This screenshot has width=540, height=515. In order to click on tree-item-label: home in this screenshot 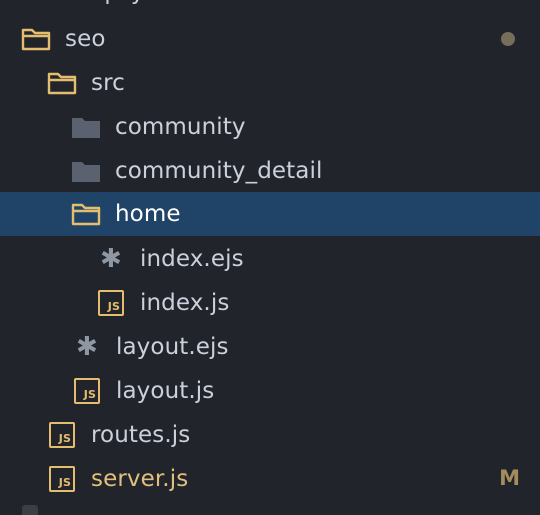, I will do `click(148, 214)`.